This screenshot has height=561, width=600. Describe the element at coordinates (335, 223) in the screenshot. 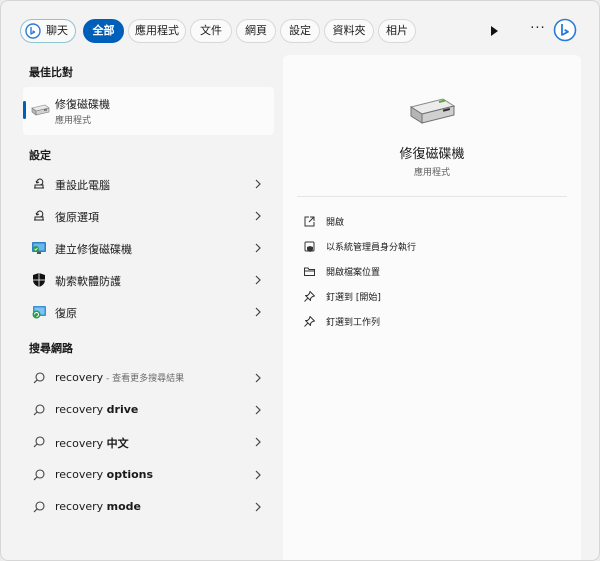

I see `action-label: 開啟` at that location.